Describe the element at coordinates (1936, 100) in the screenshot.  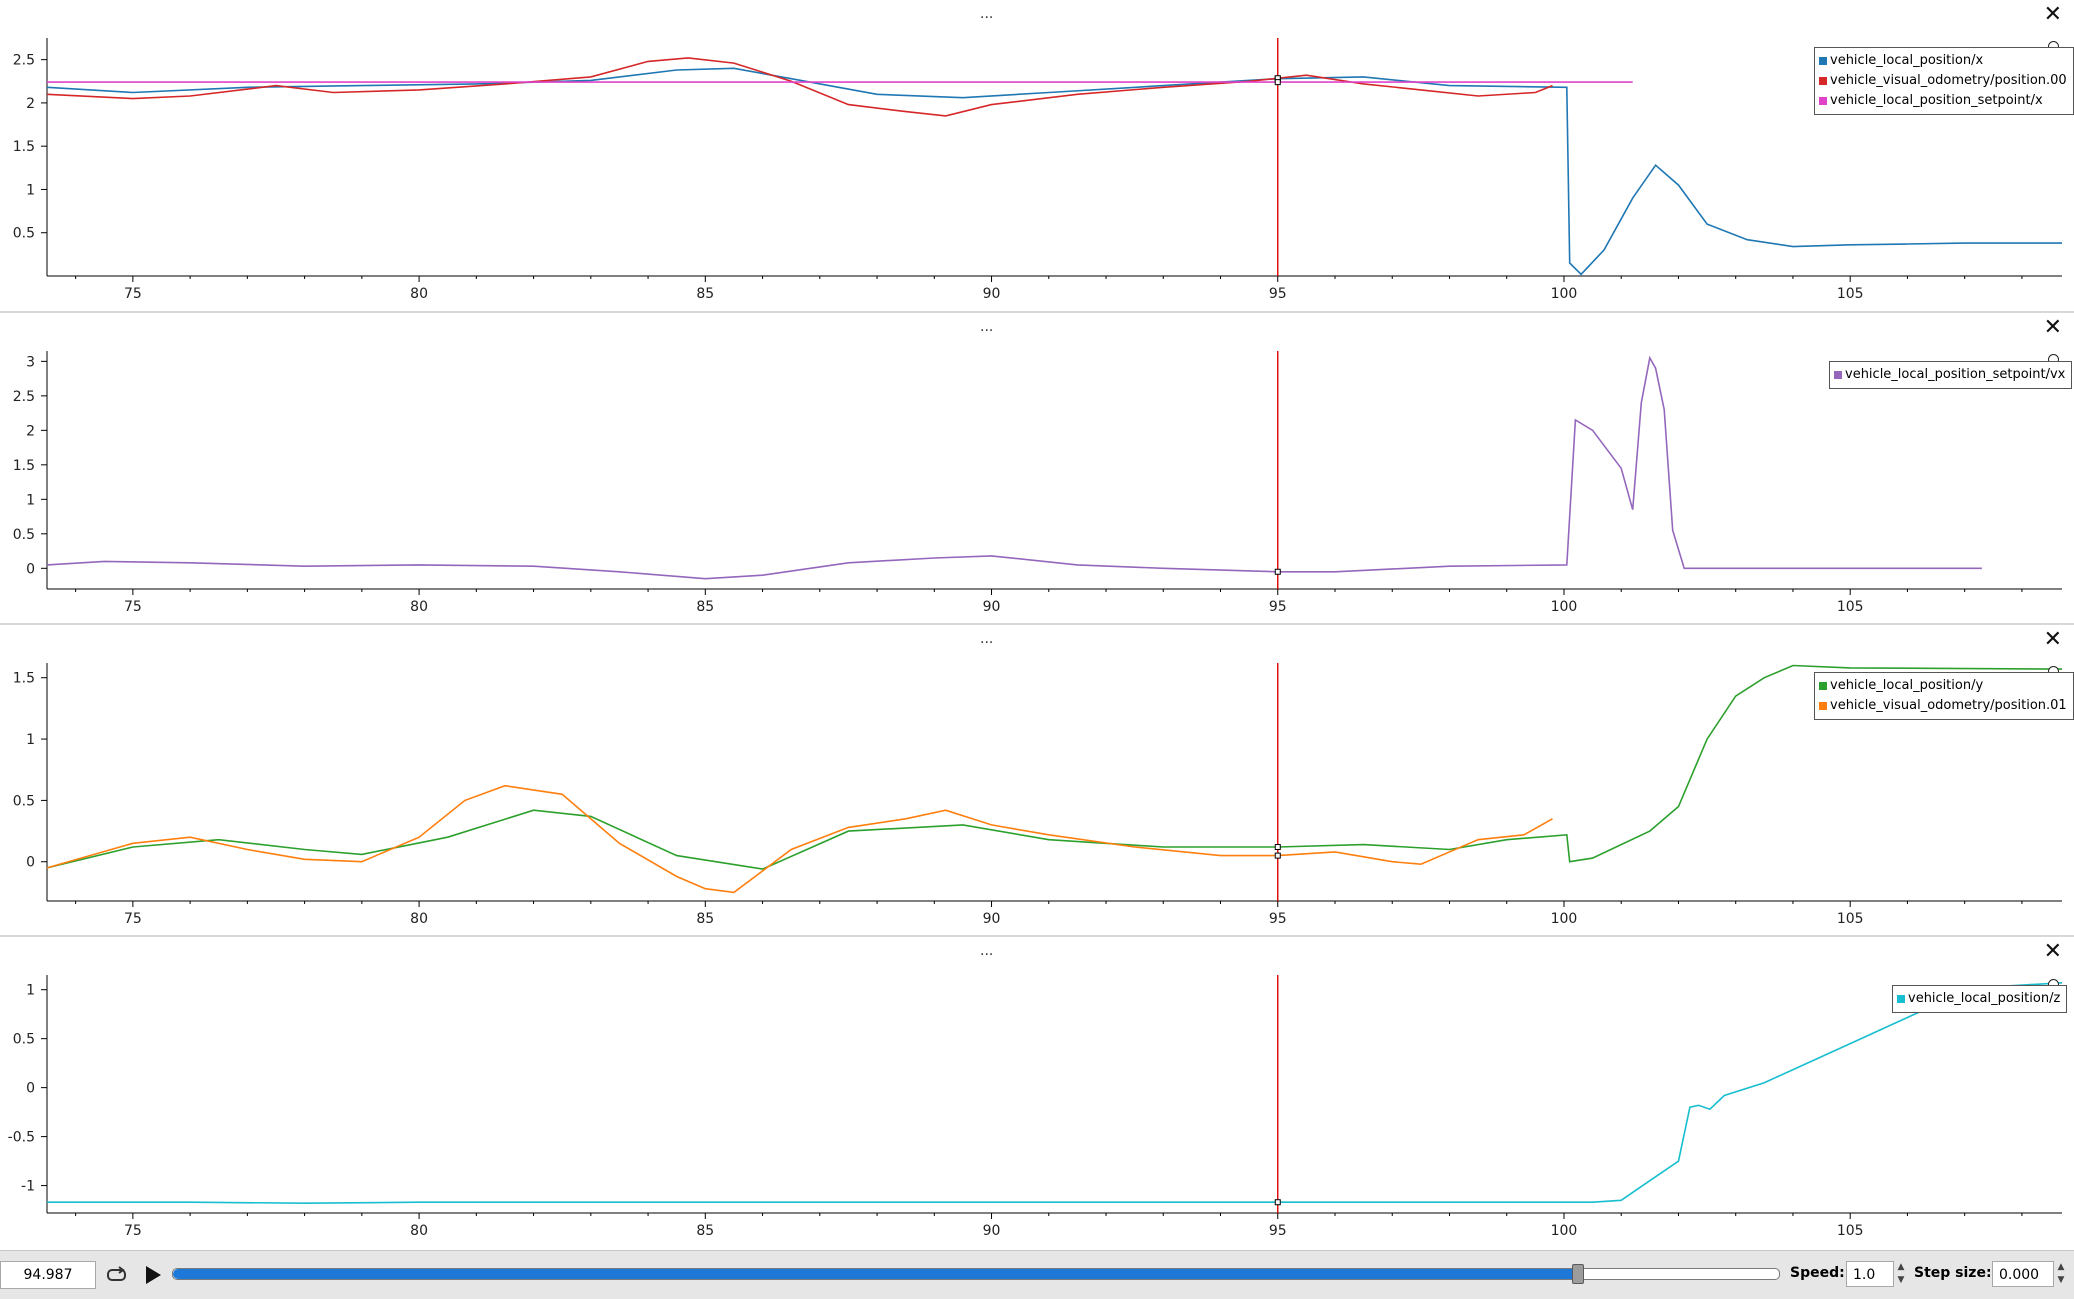
I see `legend-label: vehicle_local_position_setpoint/x` at that location.